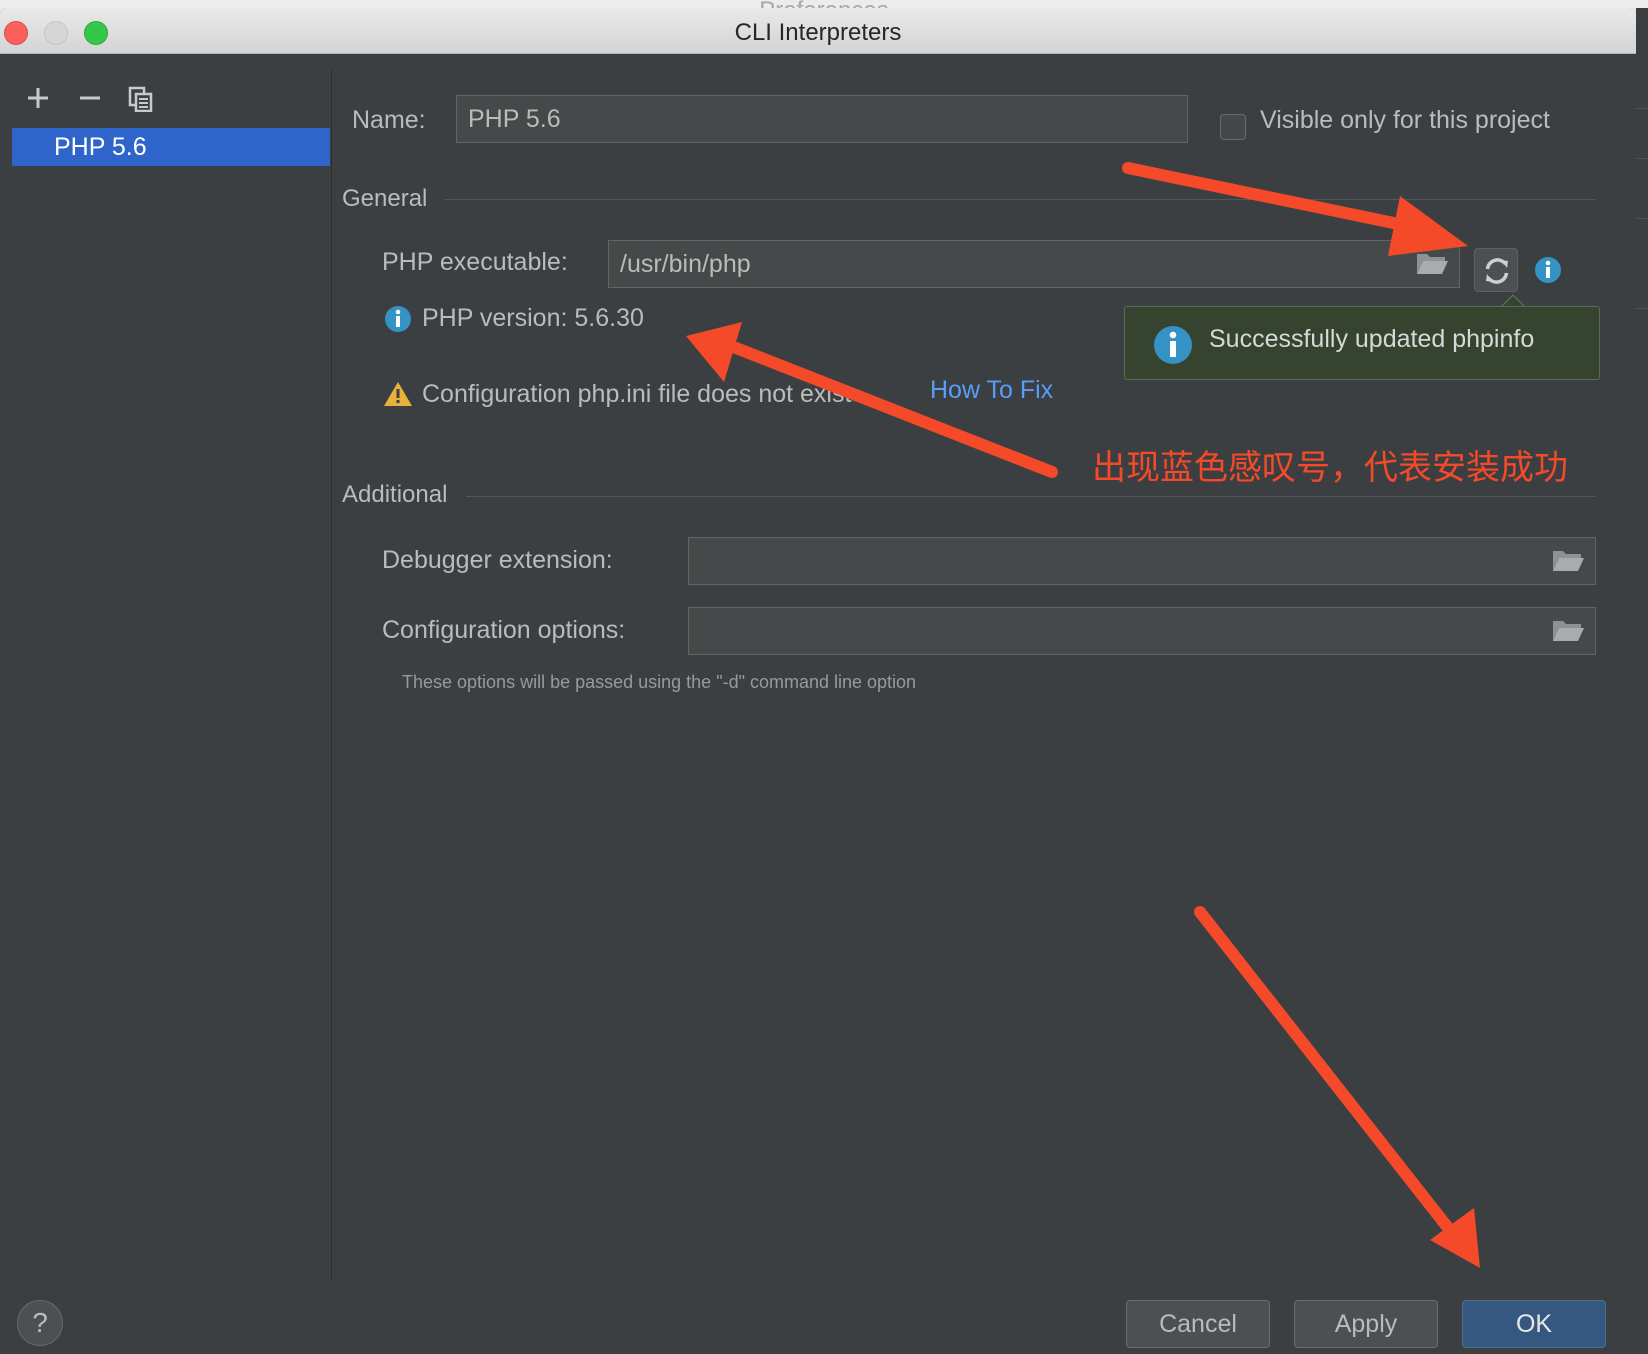 The image size is (1648, 1354). Describe the element at coordinates (90, 98) in the screenshot. I see `minus-icon` at that location.